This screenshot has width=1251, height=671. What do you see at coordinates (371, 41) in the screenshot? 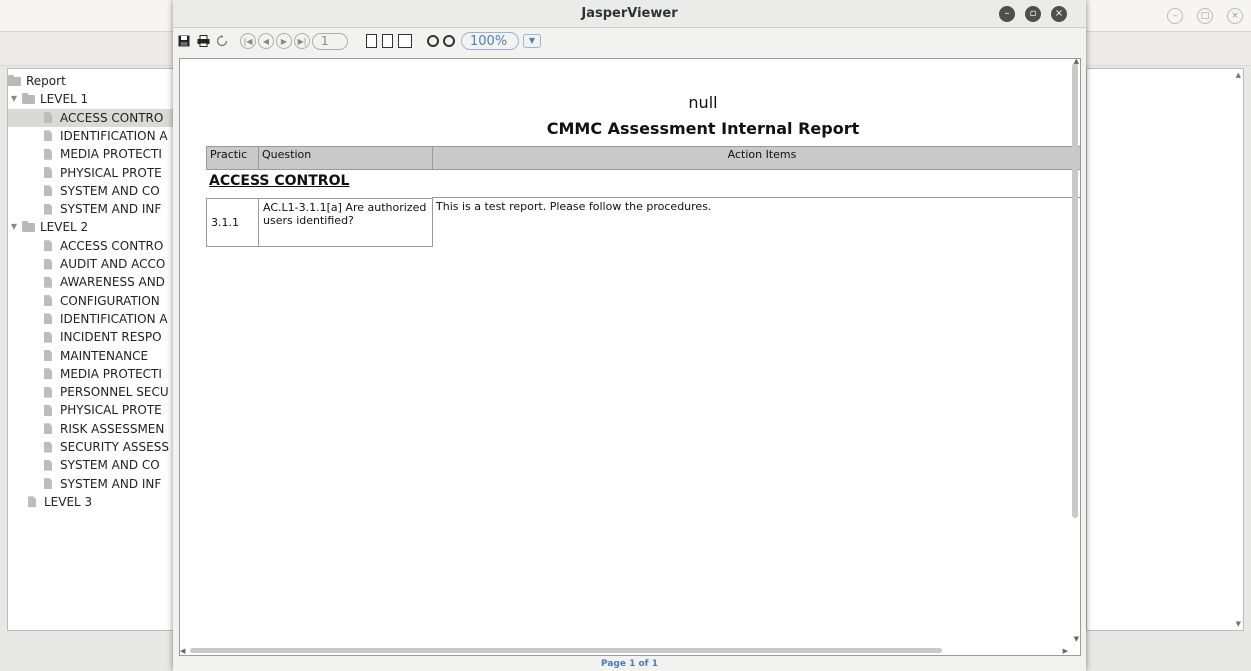
I see `actual-size-icon` at bounding box center [371, 41].